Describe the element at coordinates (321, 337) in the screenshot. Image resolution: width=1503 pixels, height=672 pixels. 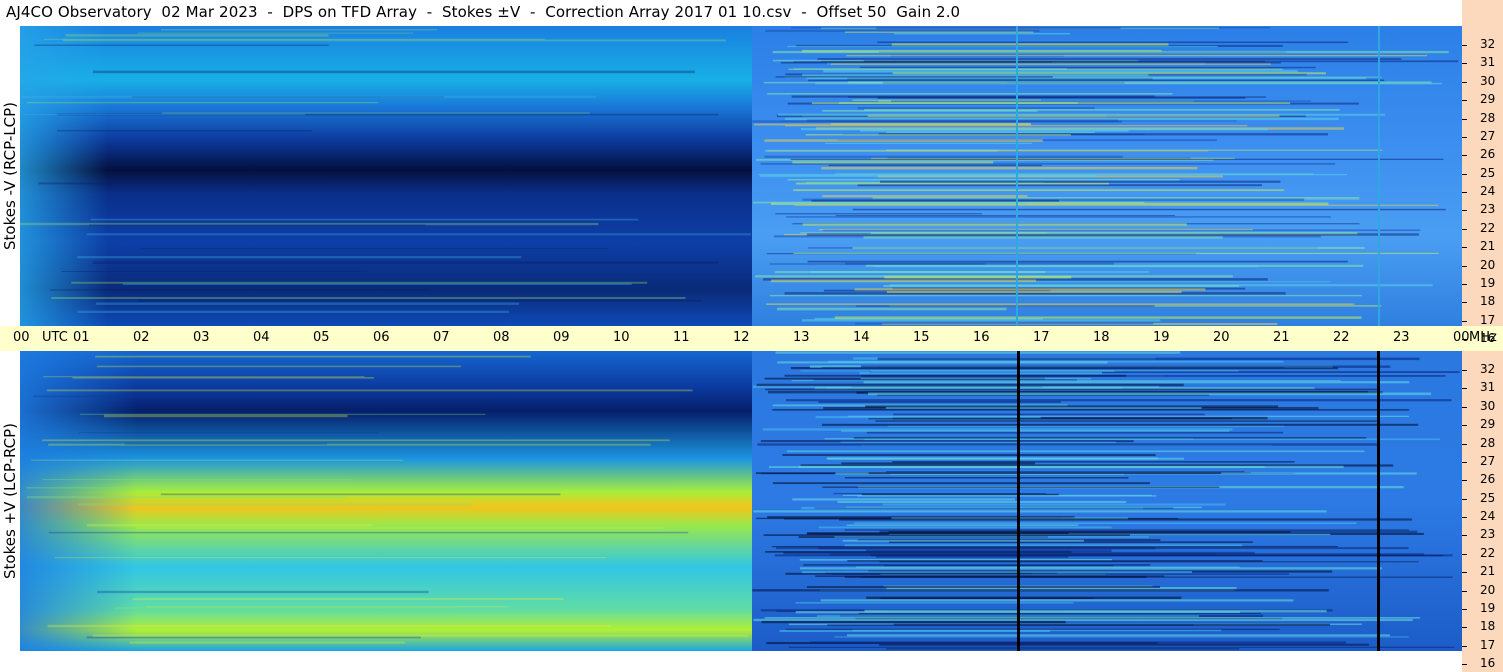
I see `time-tick-label: 05` at that location.